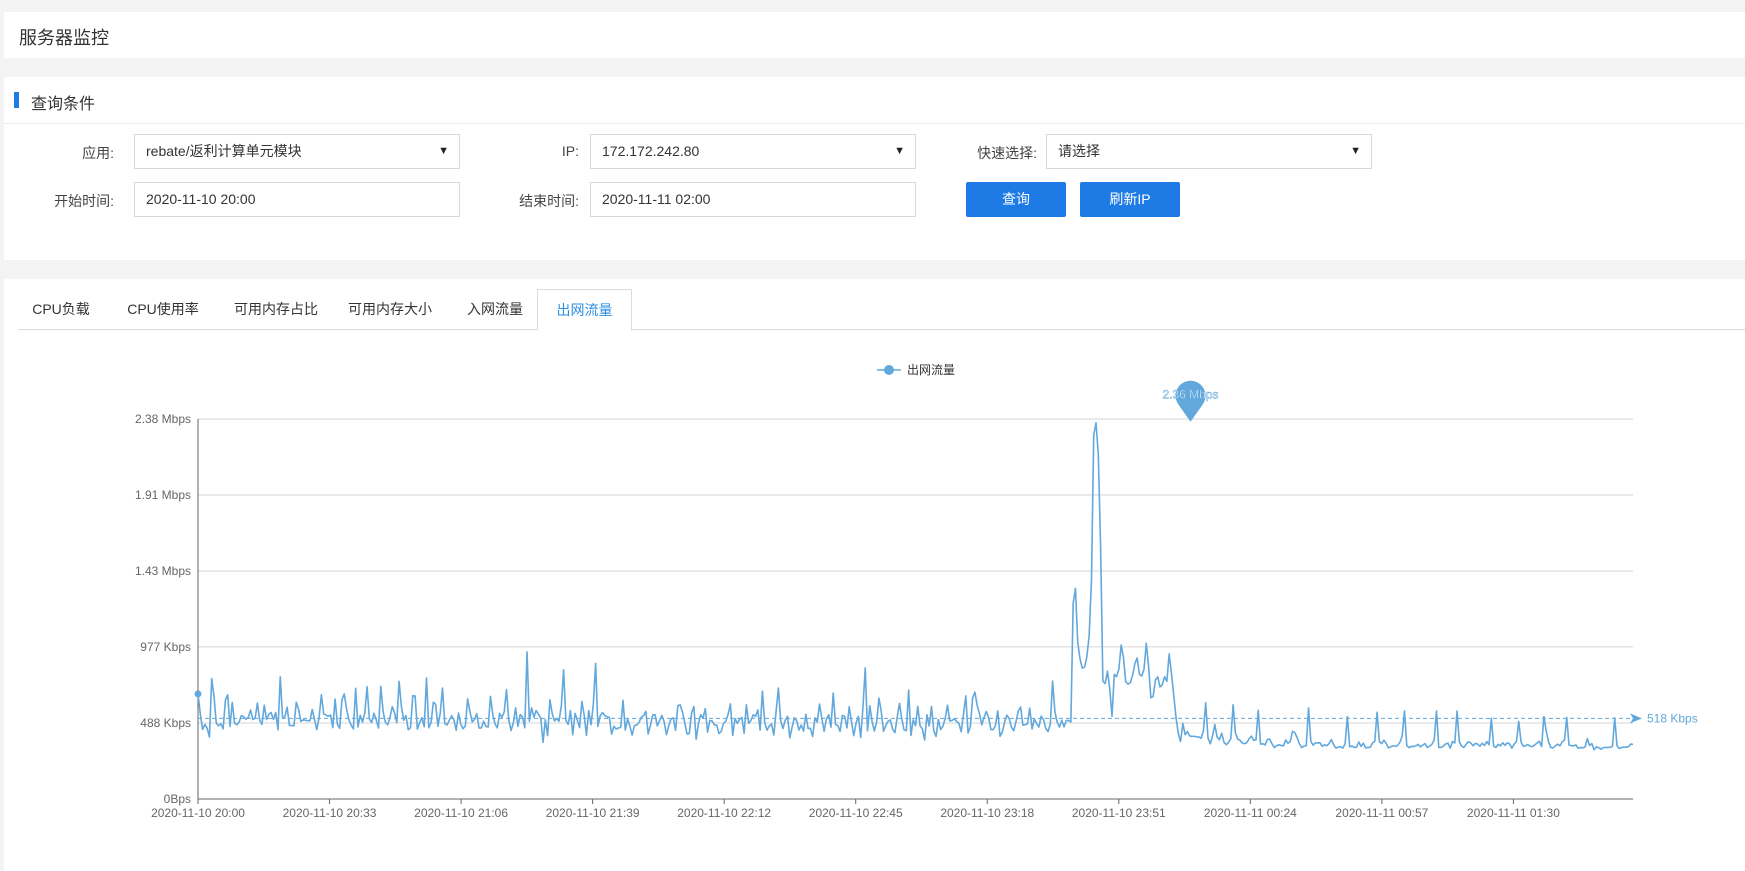 This screenshot has width=1745, height=871. I want to click on legend-label: 出网流量, so click(931, 370).